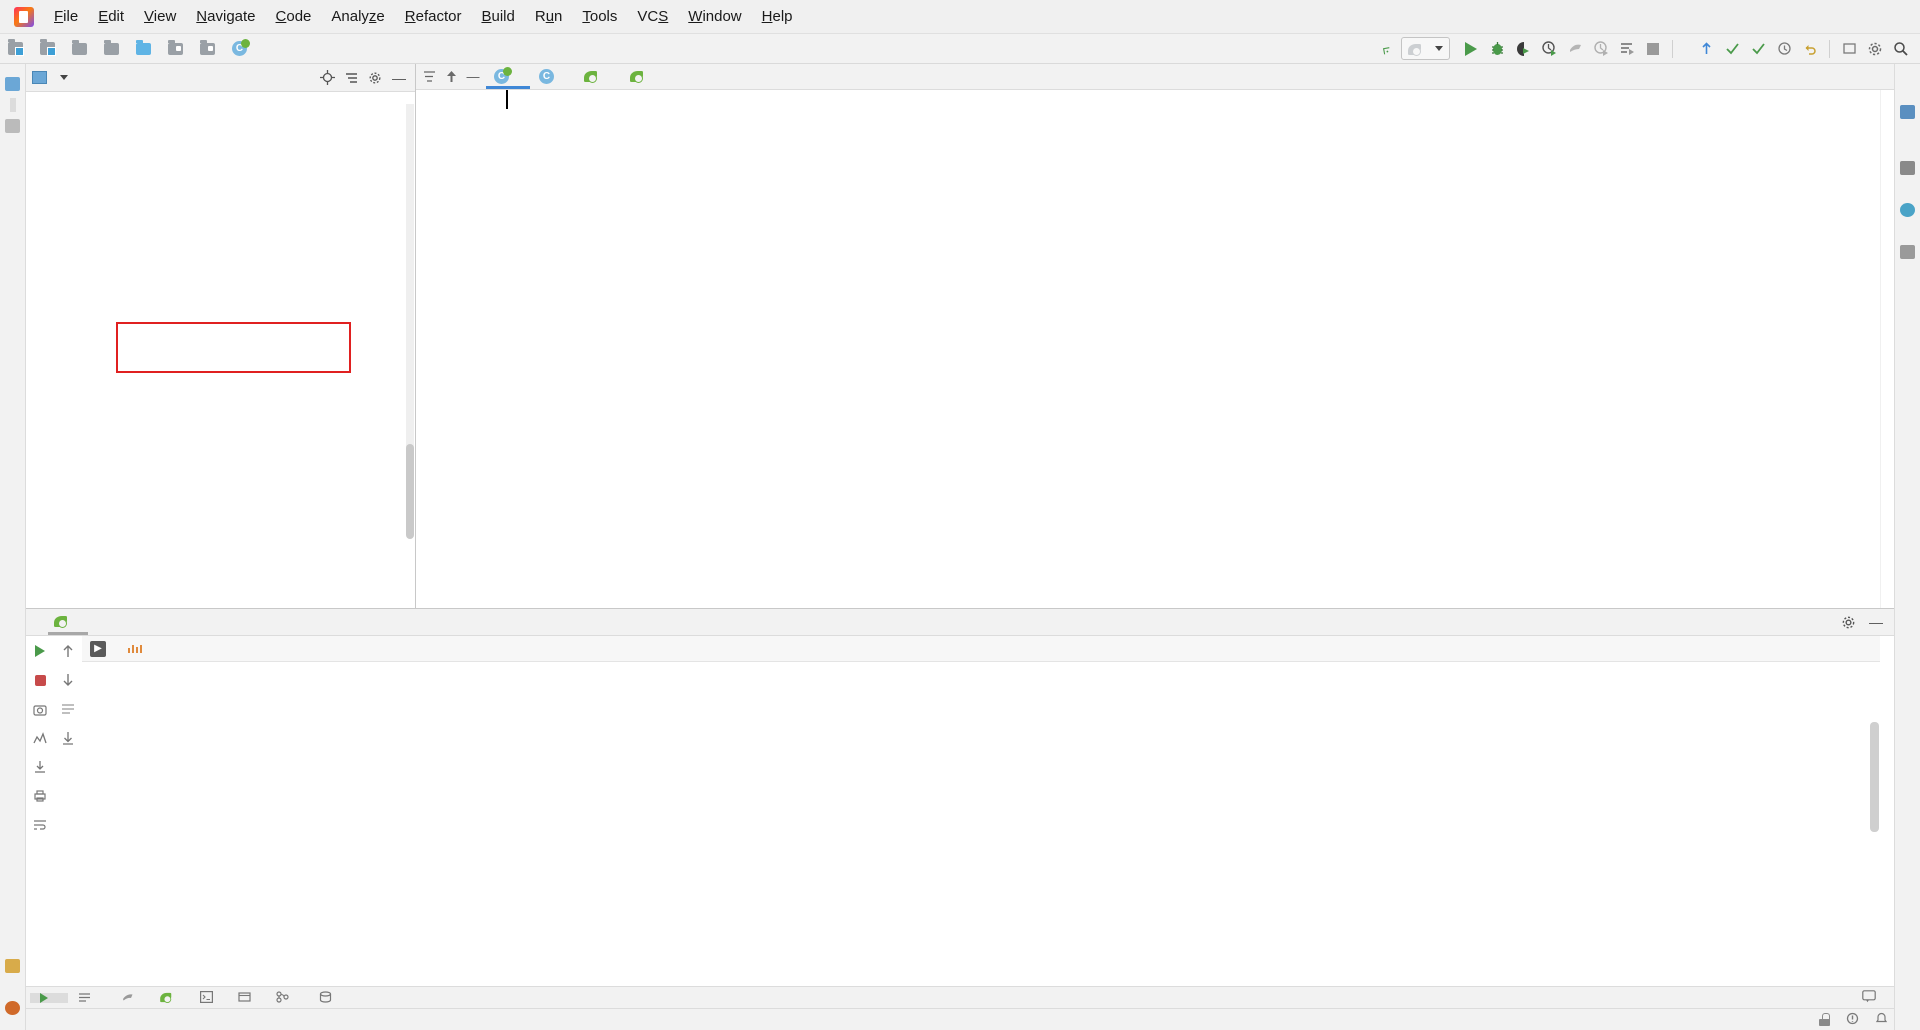 The image size is (1920, 1030). What do you see at coordinates (1849, 49) in the screenshot?
I see `search-everywhere-icon` at bounding box center [1849, 49].